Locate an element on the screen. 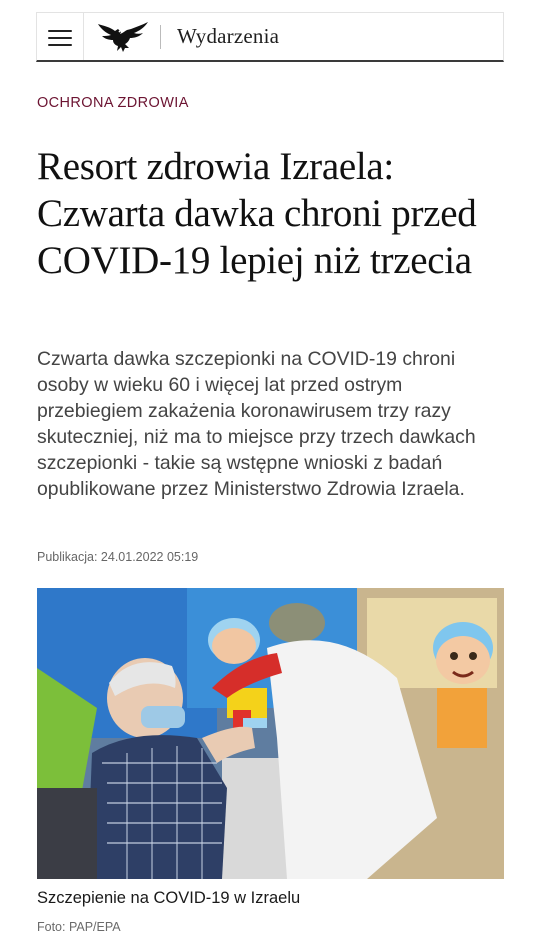 The image size is (540, 952). eagle-logo-icon is located at coordinates (123, 36).